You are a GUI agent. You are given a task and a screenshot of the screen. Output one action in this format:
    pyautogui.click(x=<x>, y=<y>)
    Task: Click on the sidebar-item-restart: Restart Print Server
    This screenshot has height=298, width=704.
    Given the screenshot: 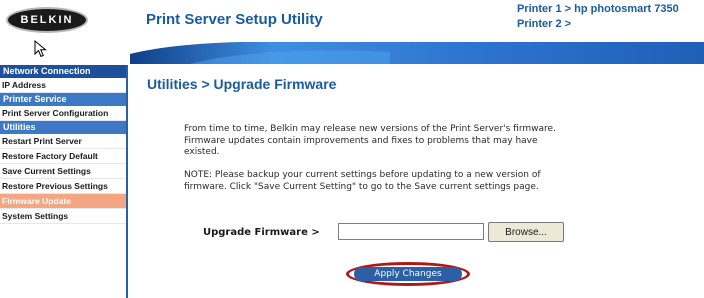 What is the action you would take?
    pyautogui.click(x=63, y=141)
    